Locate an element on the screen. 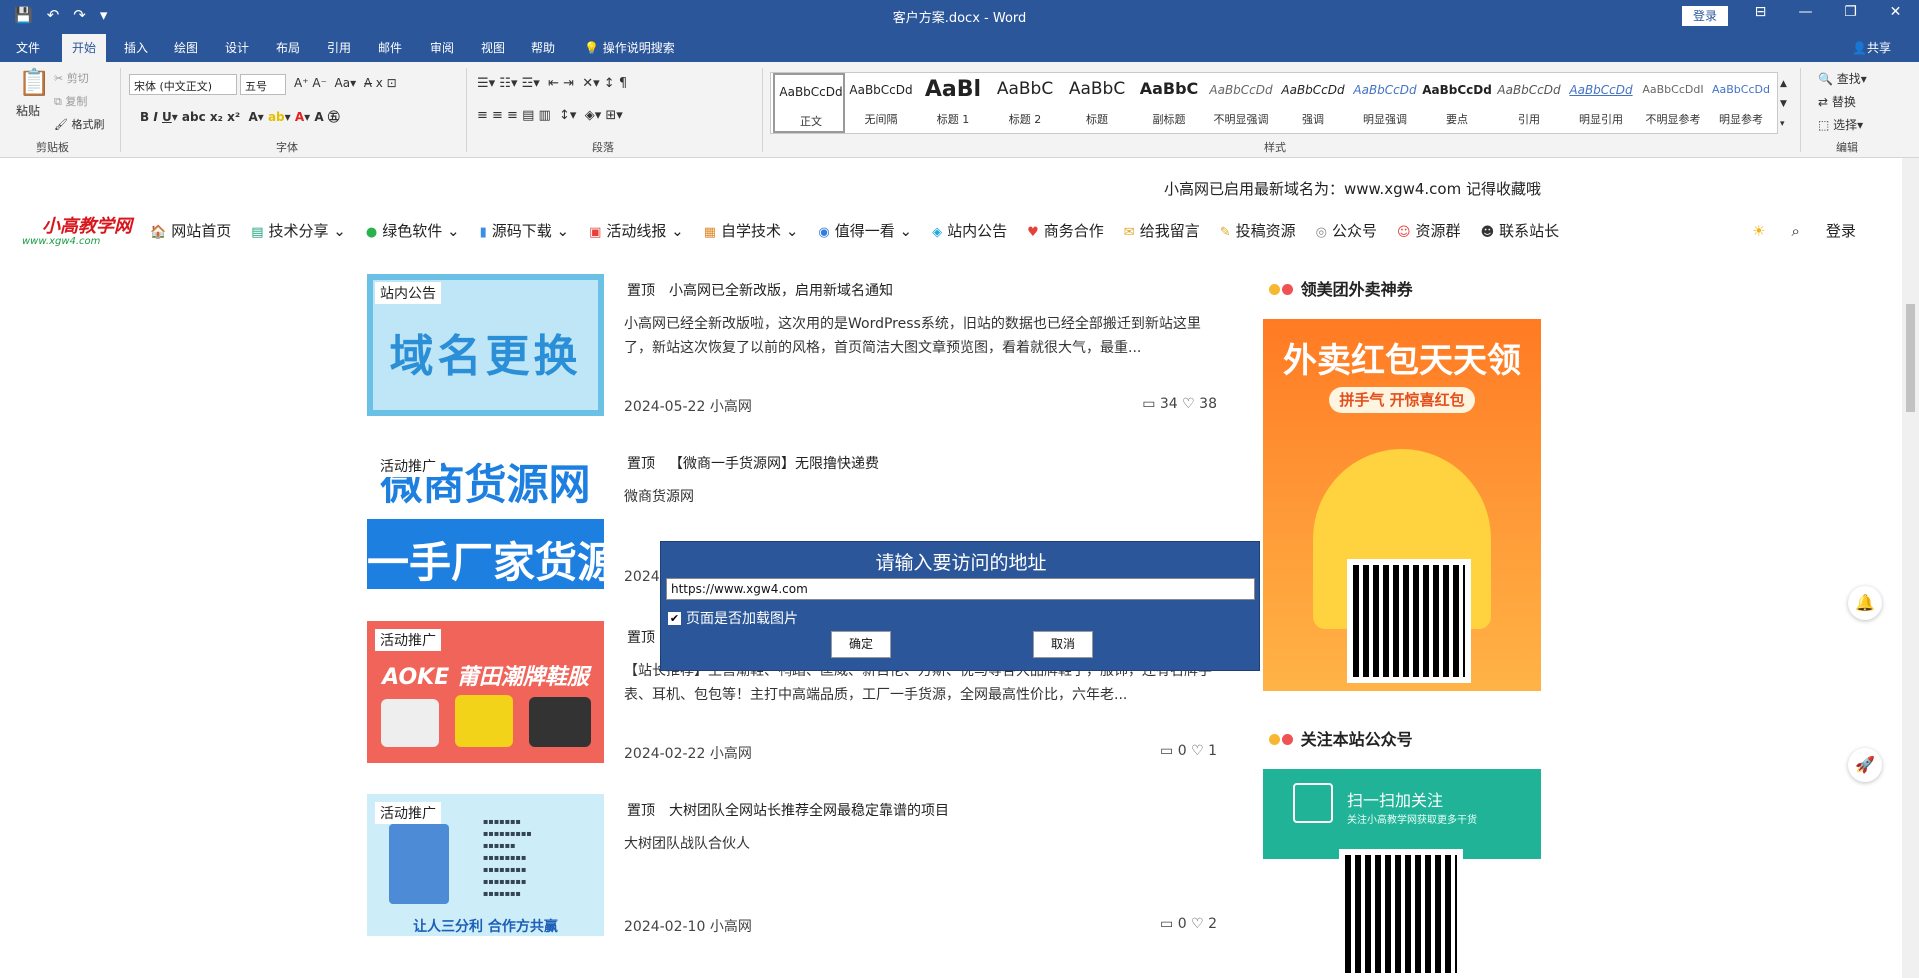 This screenshot has width=1919, height=978. group-icon: ☺ is located at coordinates (1403, 232).